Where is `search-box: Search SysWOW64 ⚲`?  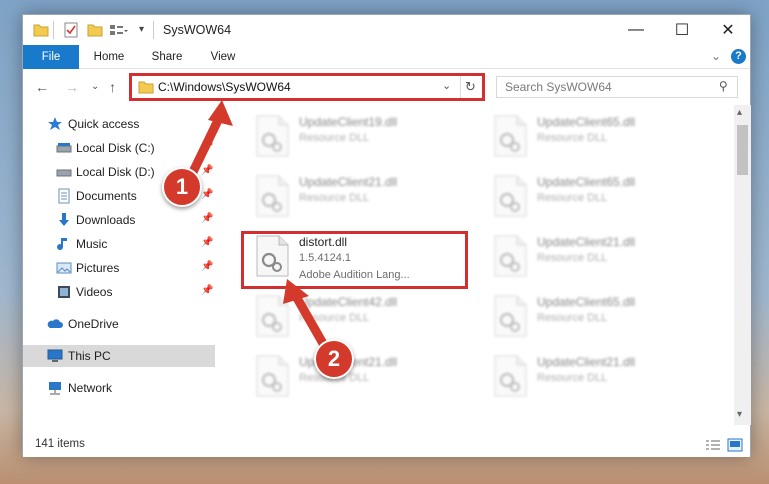 search-box: Search SysWOW64 ⚲ is located at coordinates (617, 87).